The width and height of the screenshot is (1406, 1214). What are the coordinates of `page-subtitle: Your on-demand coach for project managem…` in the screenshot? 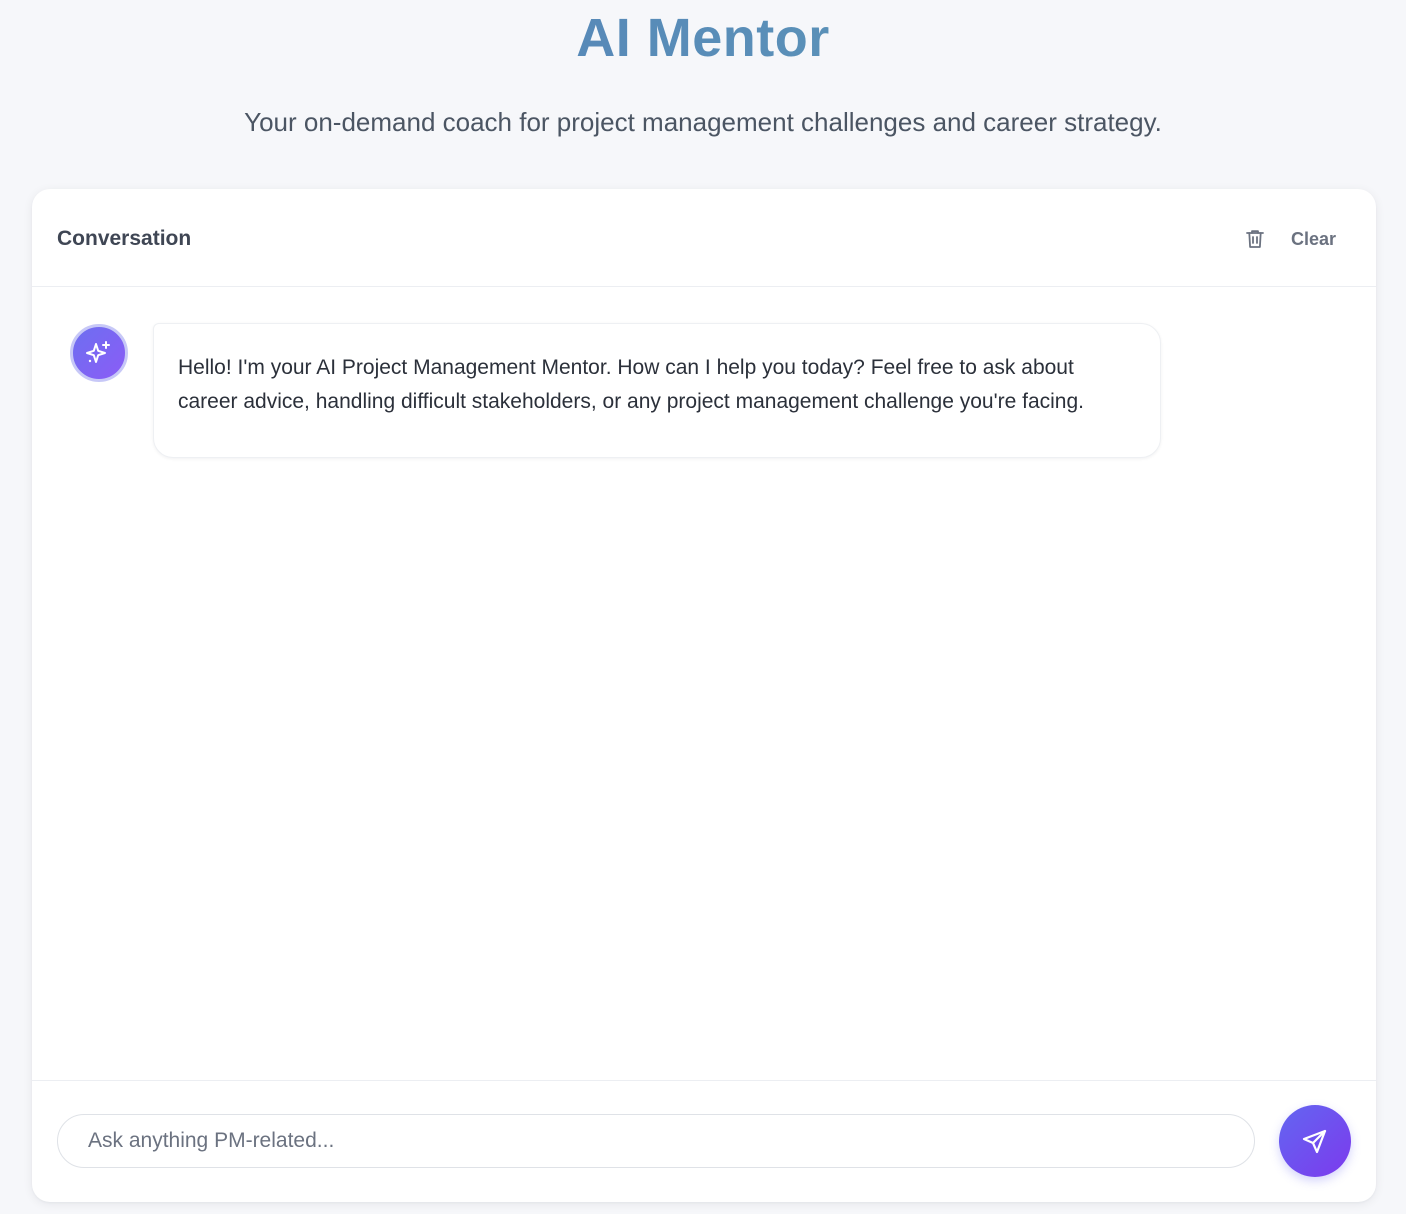 It's located at (703, 122).